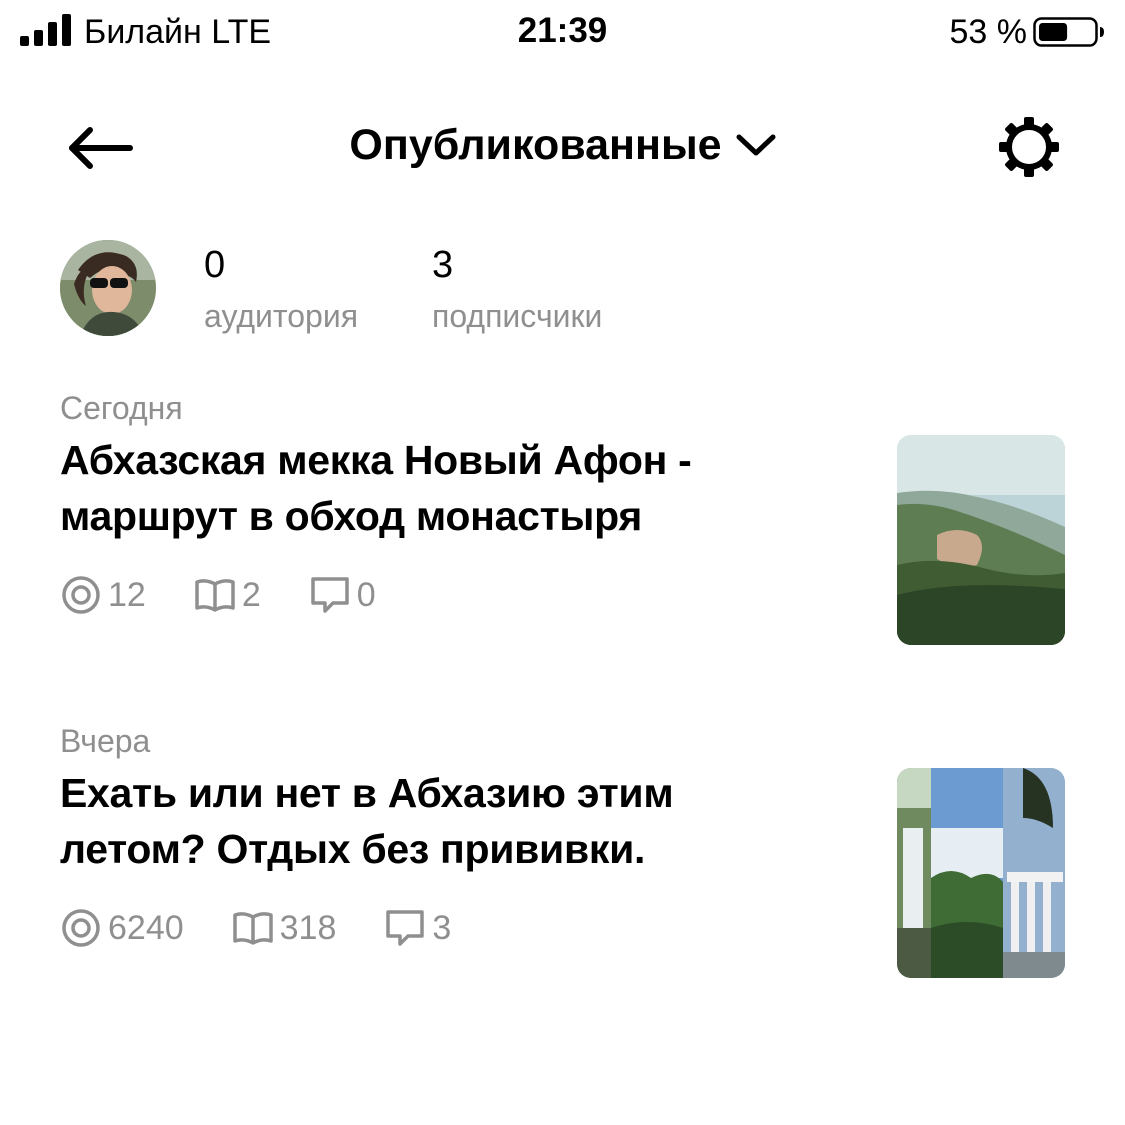  Describe the element at coordinates (127, 595) in the screenshot. I see `views-count: 12` at that location.